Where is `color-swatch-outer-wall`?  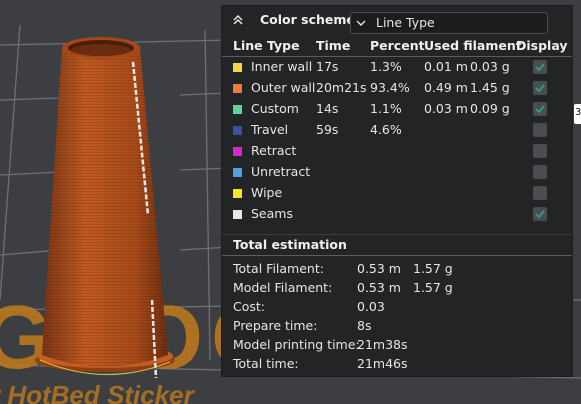
color-swatch-outer-wall is located at coordinates (237, 88).